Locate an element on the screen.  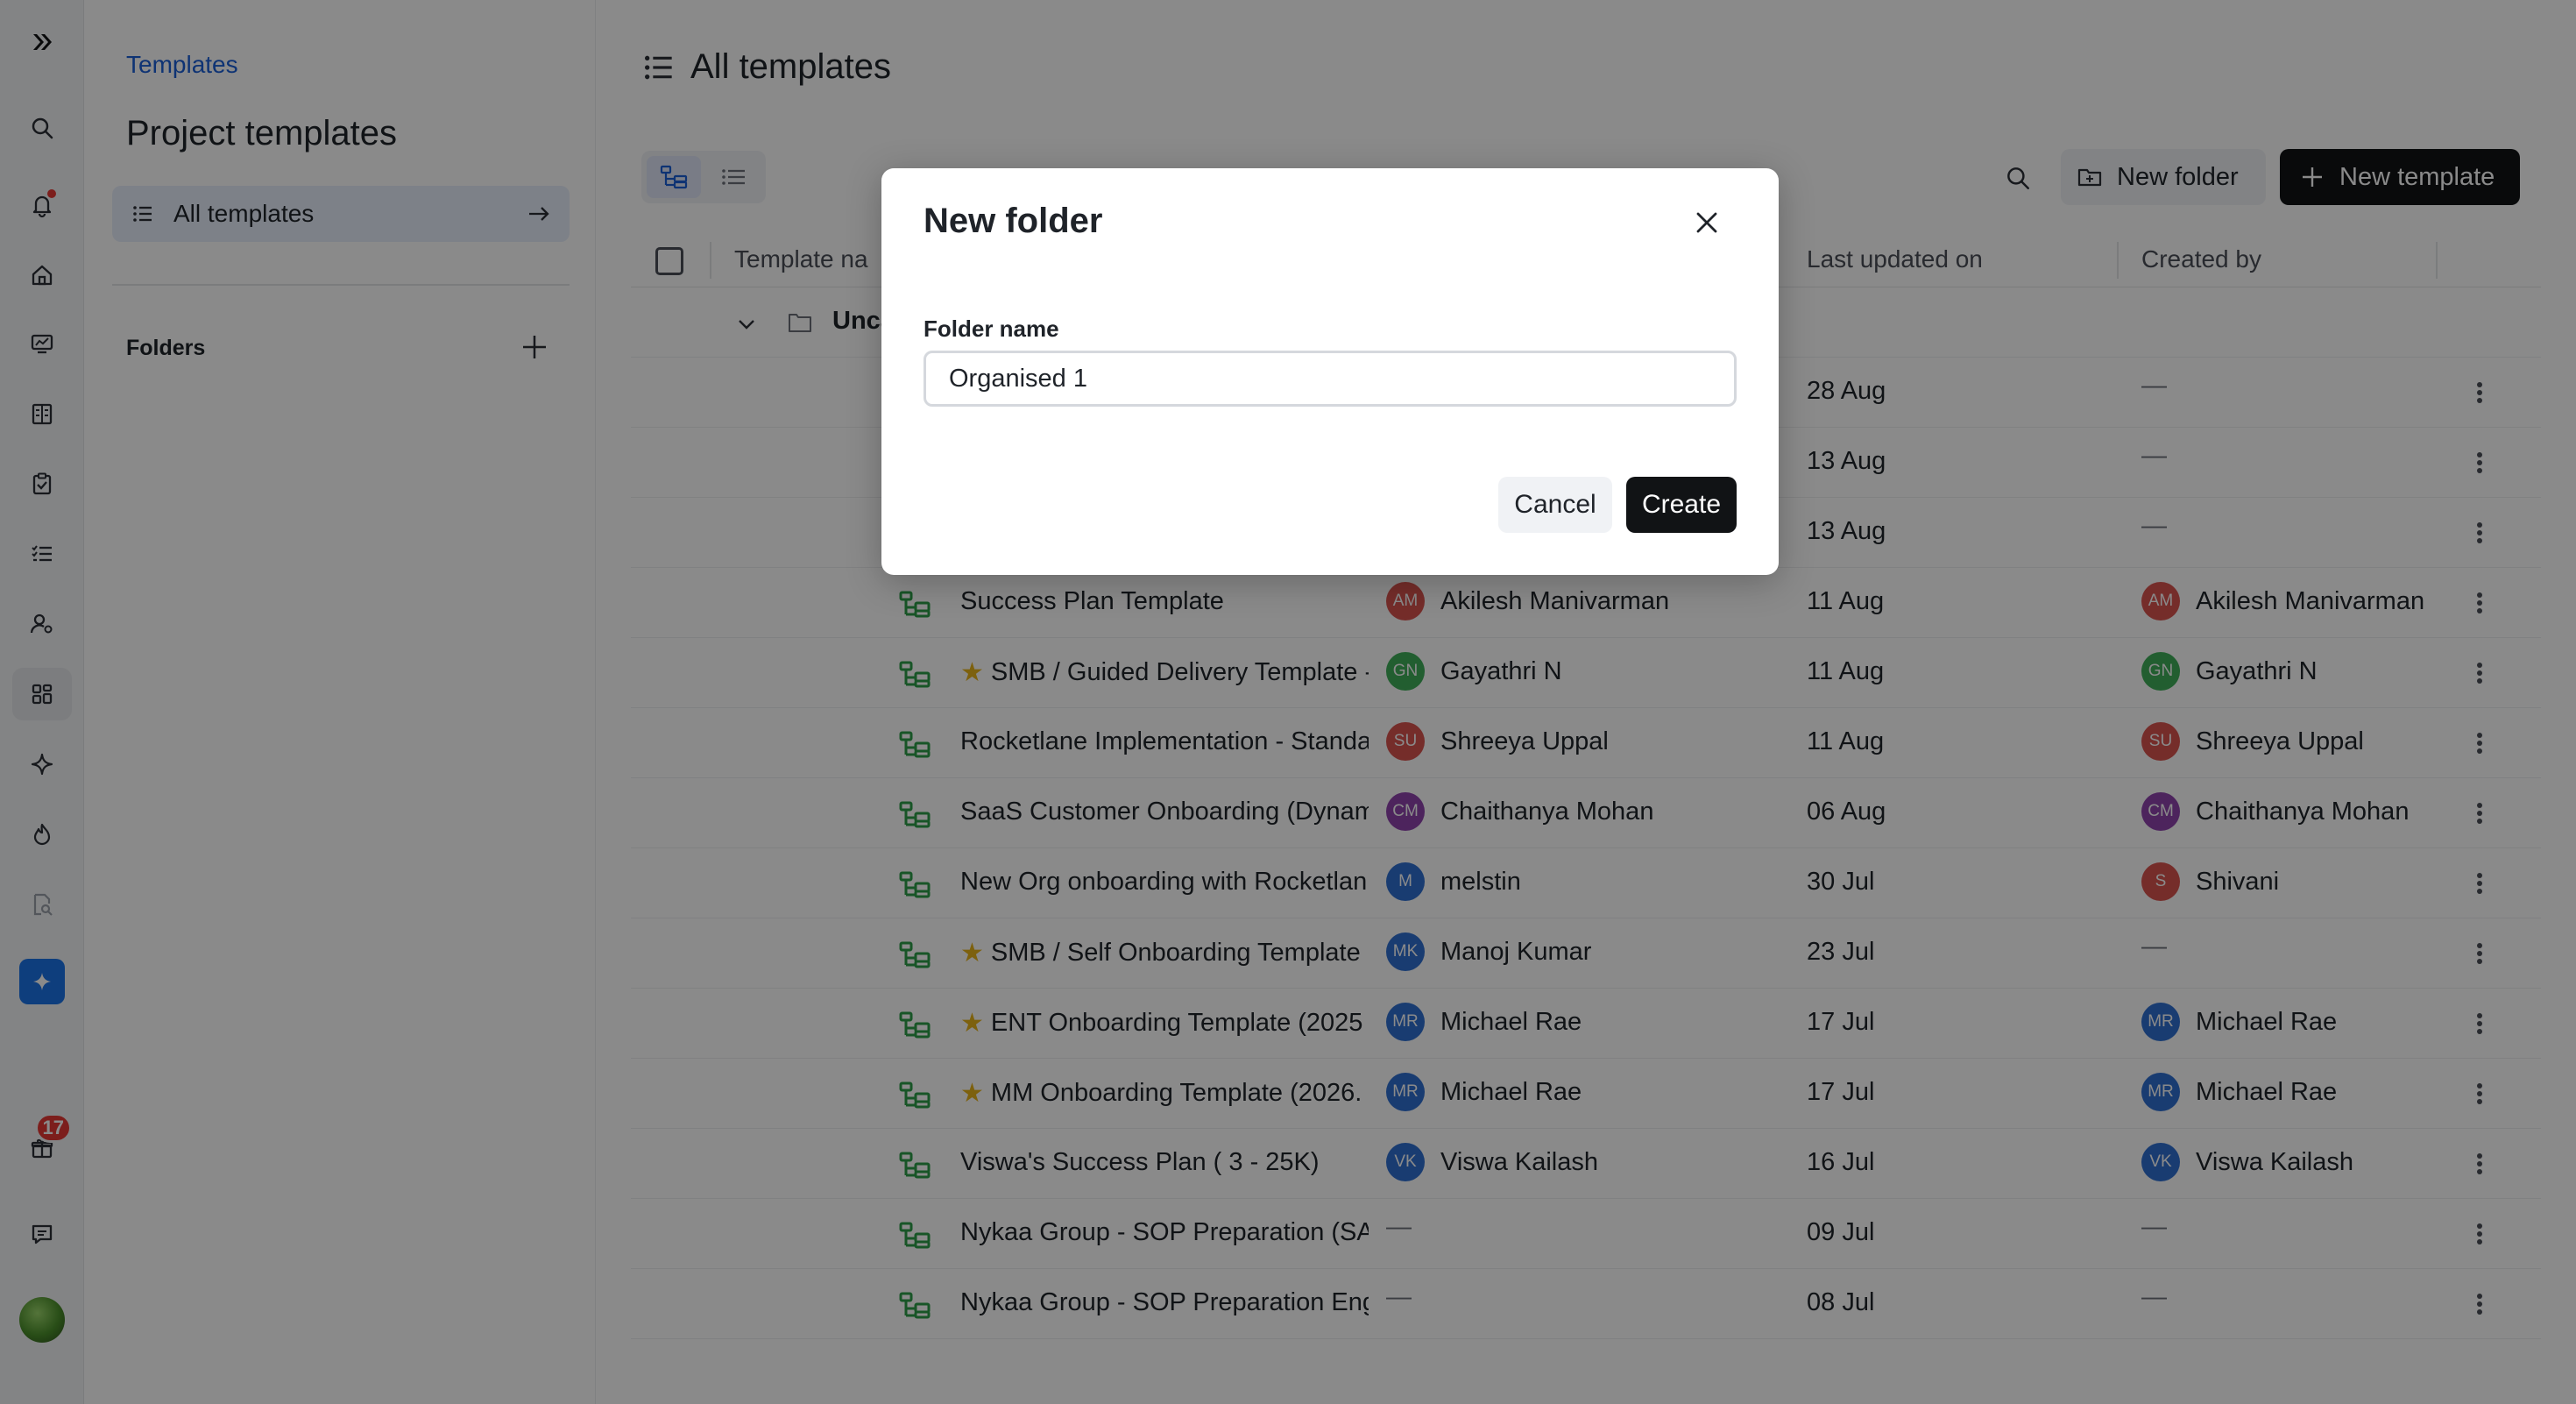
folder-name-label: Folder name is located at coordinates (991, 329).